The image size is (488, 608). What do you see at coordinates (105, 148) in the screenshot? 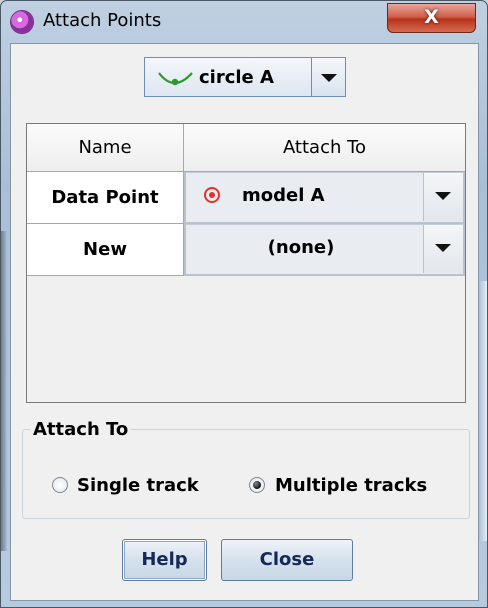
I see `column-header-name: Name` at bounding box center [105, 148].